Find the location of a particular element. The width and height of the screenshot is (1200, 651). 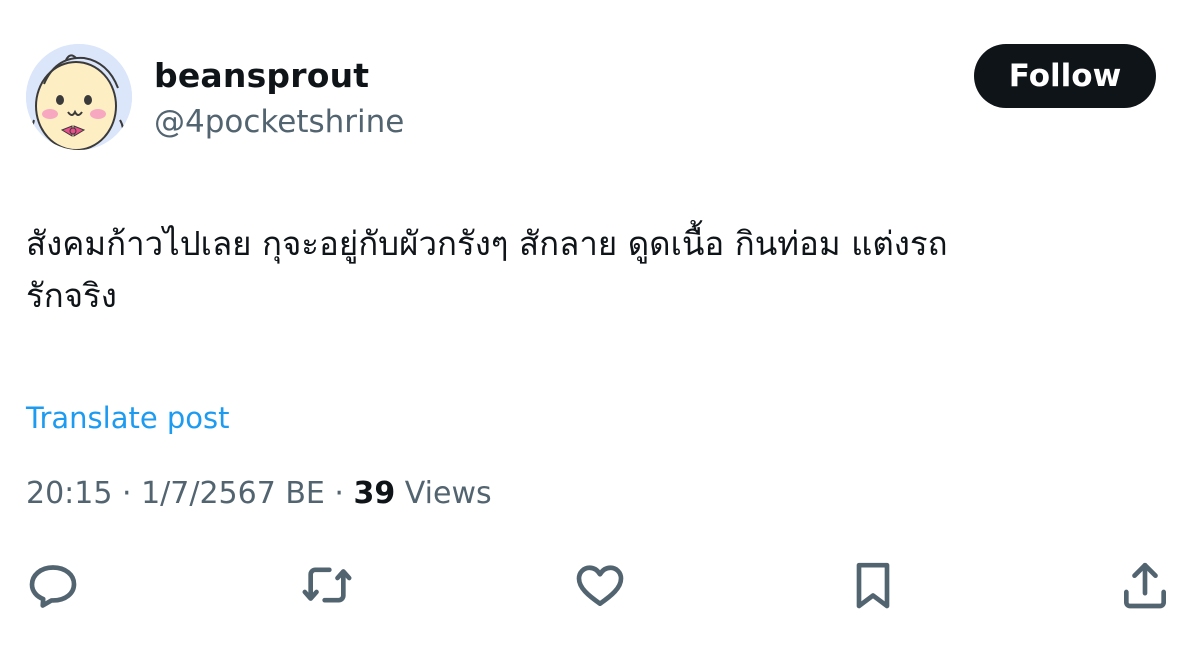

reply-icon is located at coordinates (53, 586).